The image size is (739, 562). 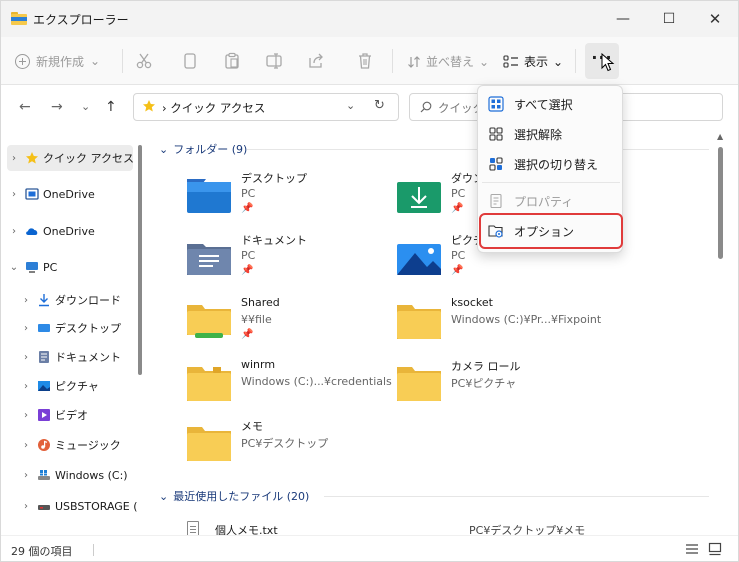 What do you see at coordinates (274, 61) in the screenshot?
I see `rename-icon` at bounding box center [274, 61].